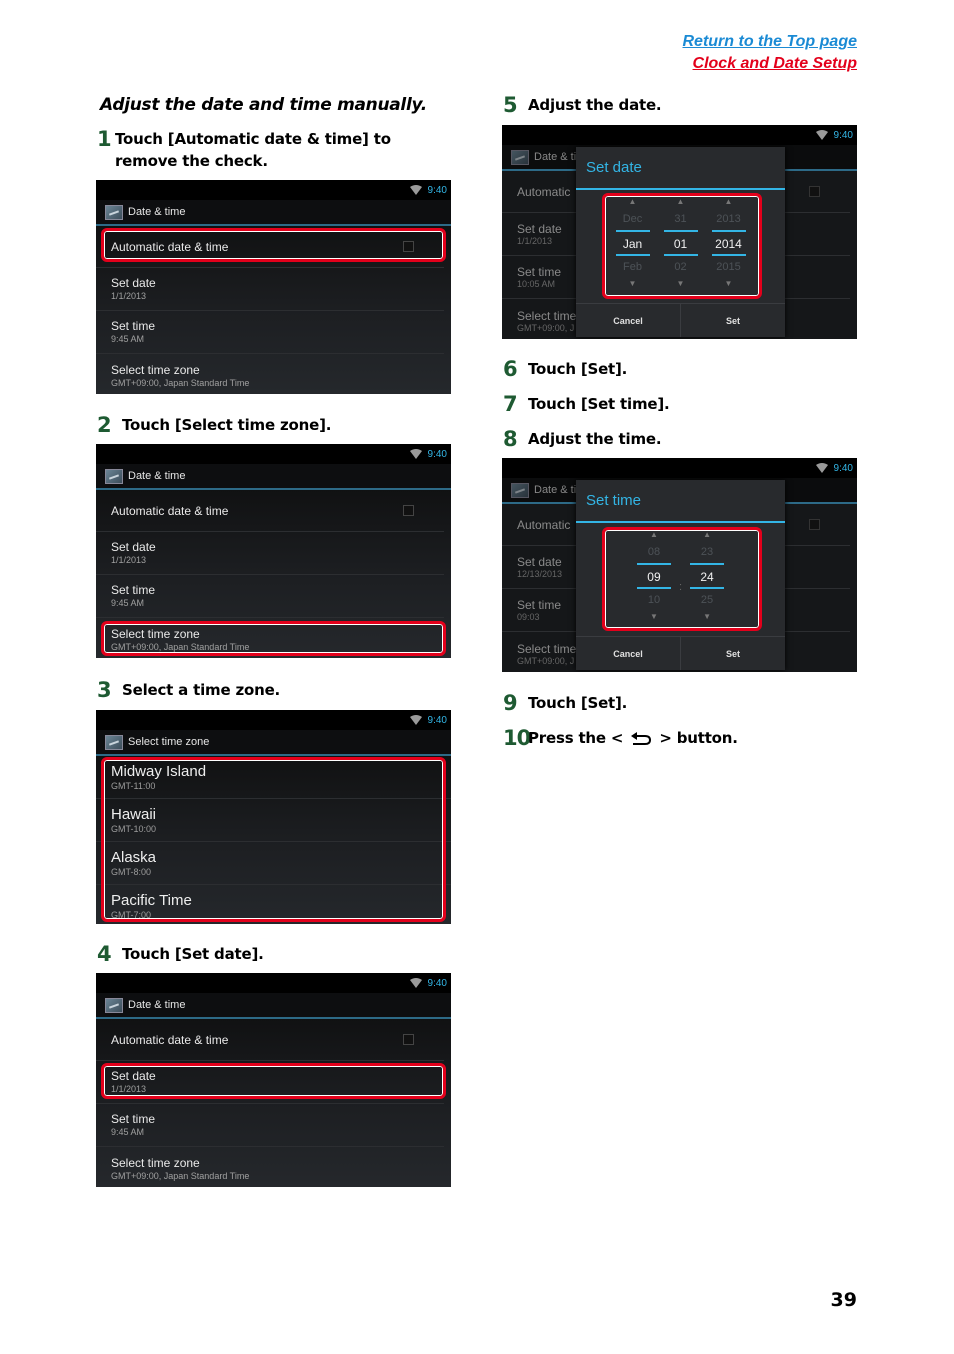 The image size is (954, 1354). I want to click on step-text: Adjust the time., so click(595, 439).